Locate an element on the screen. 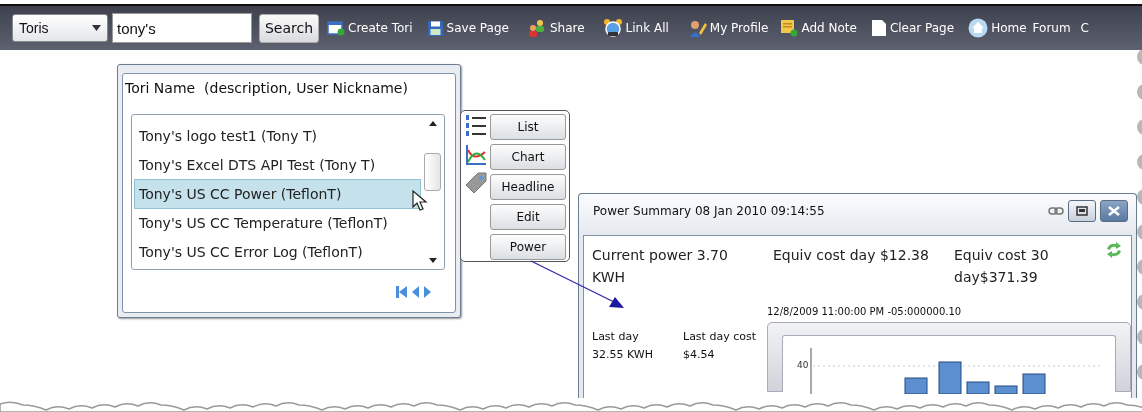  toolbar-item: My Profile is located at coordinates (727, 28).